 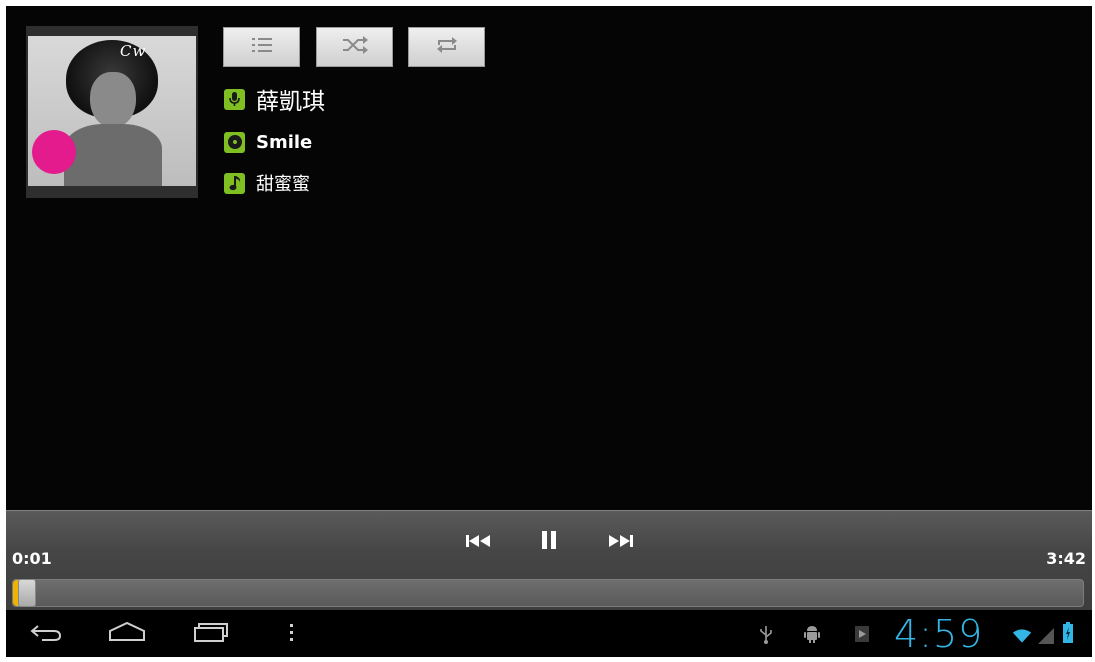 I want to click on repeat-button, so click(x=446, y=47).